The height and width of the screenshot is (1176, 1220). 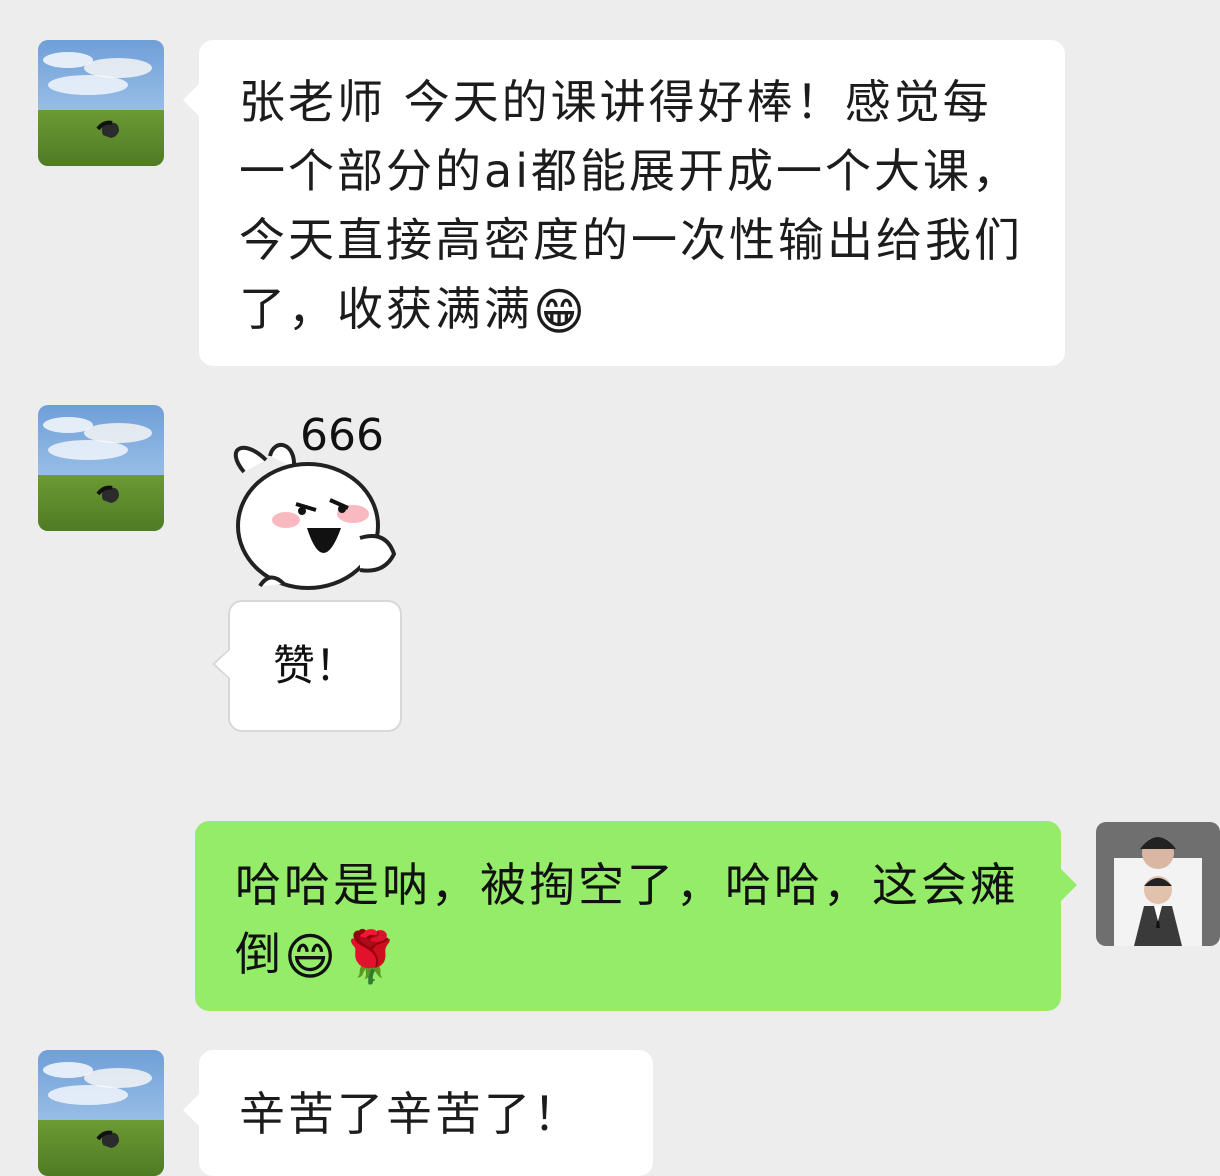 I want to click on my-avatar, so click(x=1158, y=884).